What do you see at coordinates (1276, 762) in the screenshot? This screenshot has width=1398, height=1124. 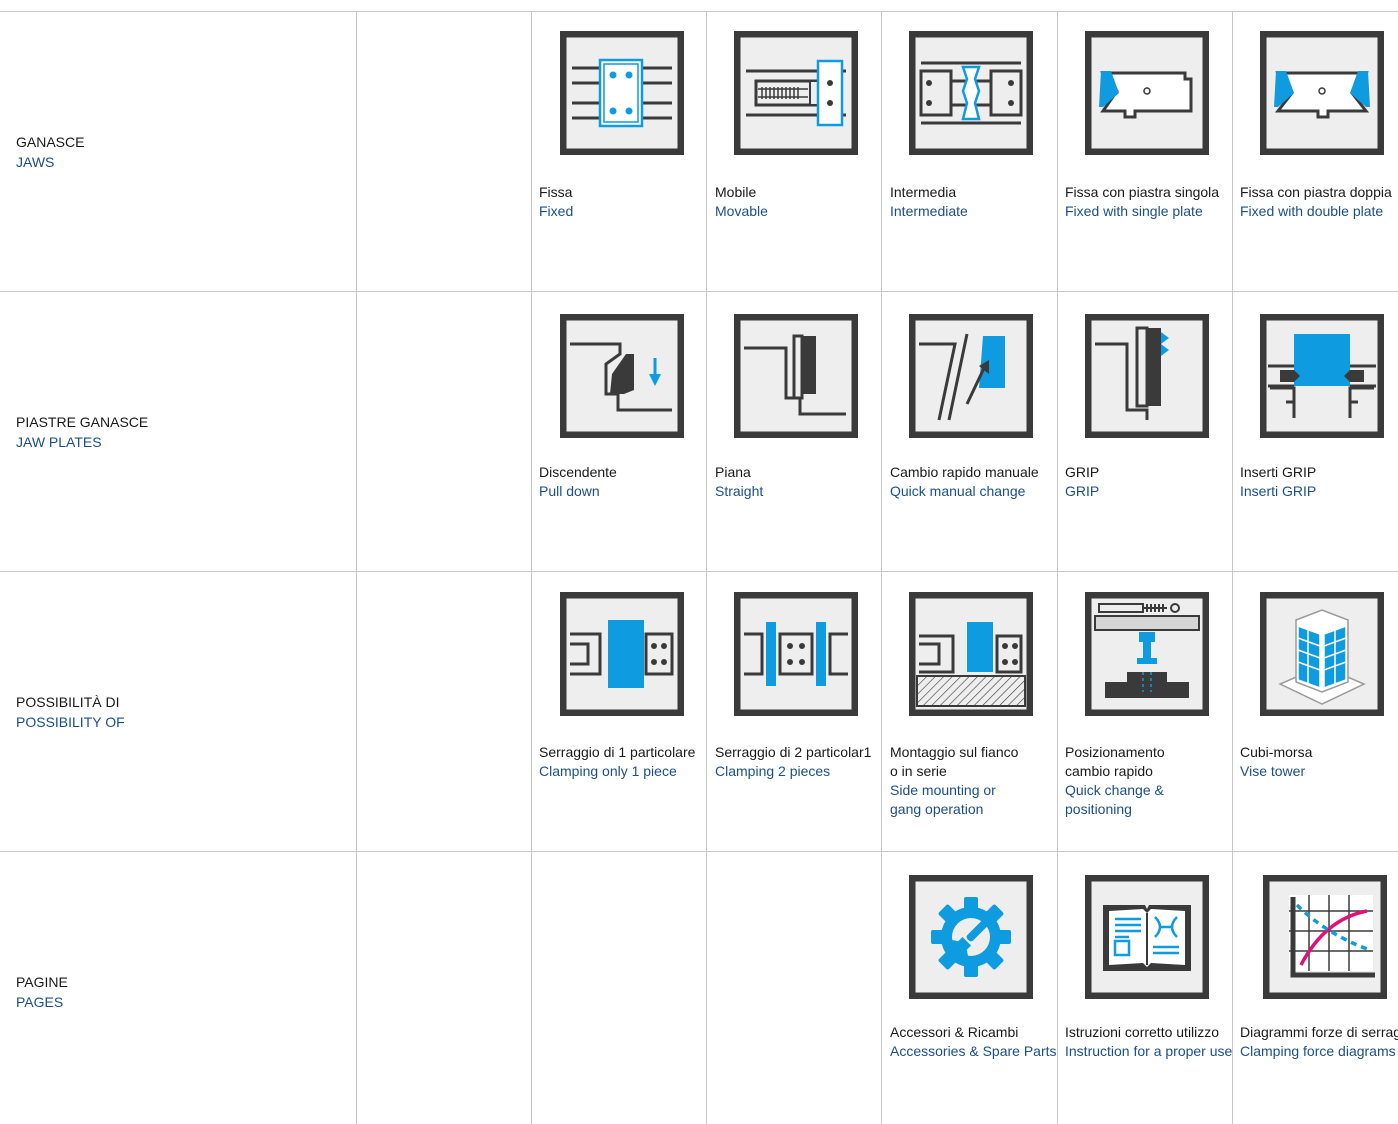 I see `caption-vise-tower: Cubi-morsa Vise tower` at bounding box center [1276, 762].